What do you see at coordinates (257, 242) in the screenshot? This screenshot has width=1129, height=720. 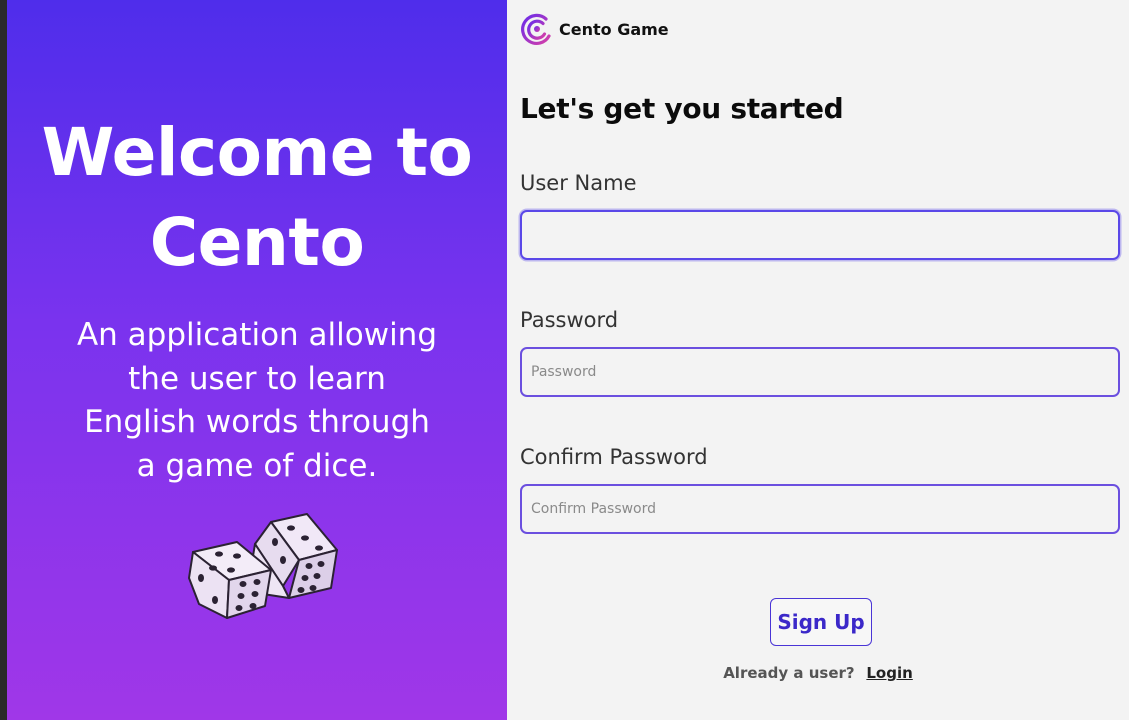 I see `welcome-title-line-2: Cento` at bounding box center [257, 242].